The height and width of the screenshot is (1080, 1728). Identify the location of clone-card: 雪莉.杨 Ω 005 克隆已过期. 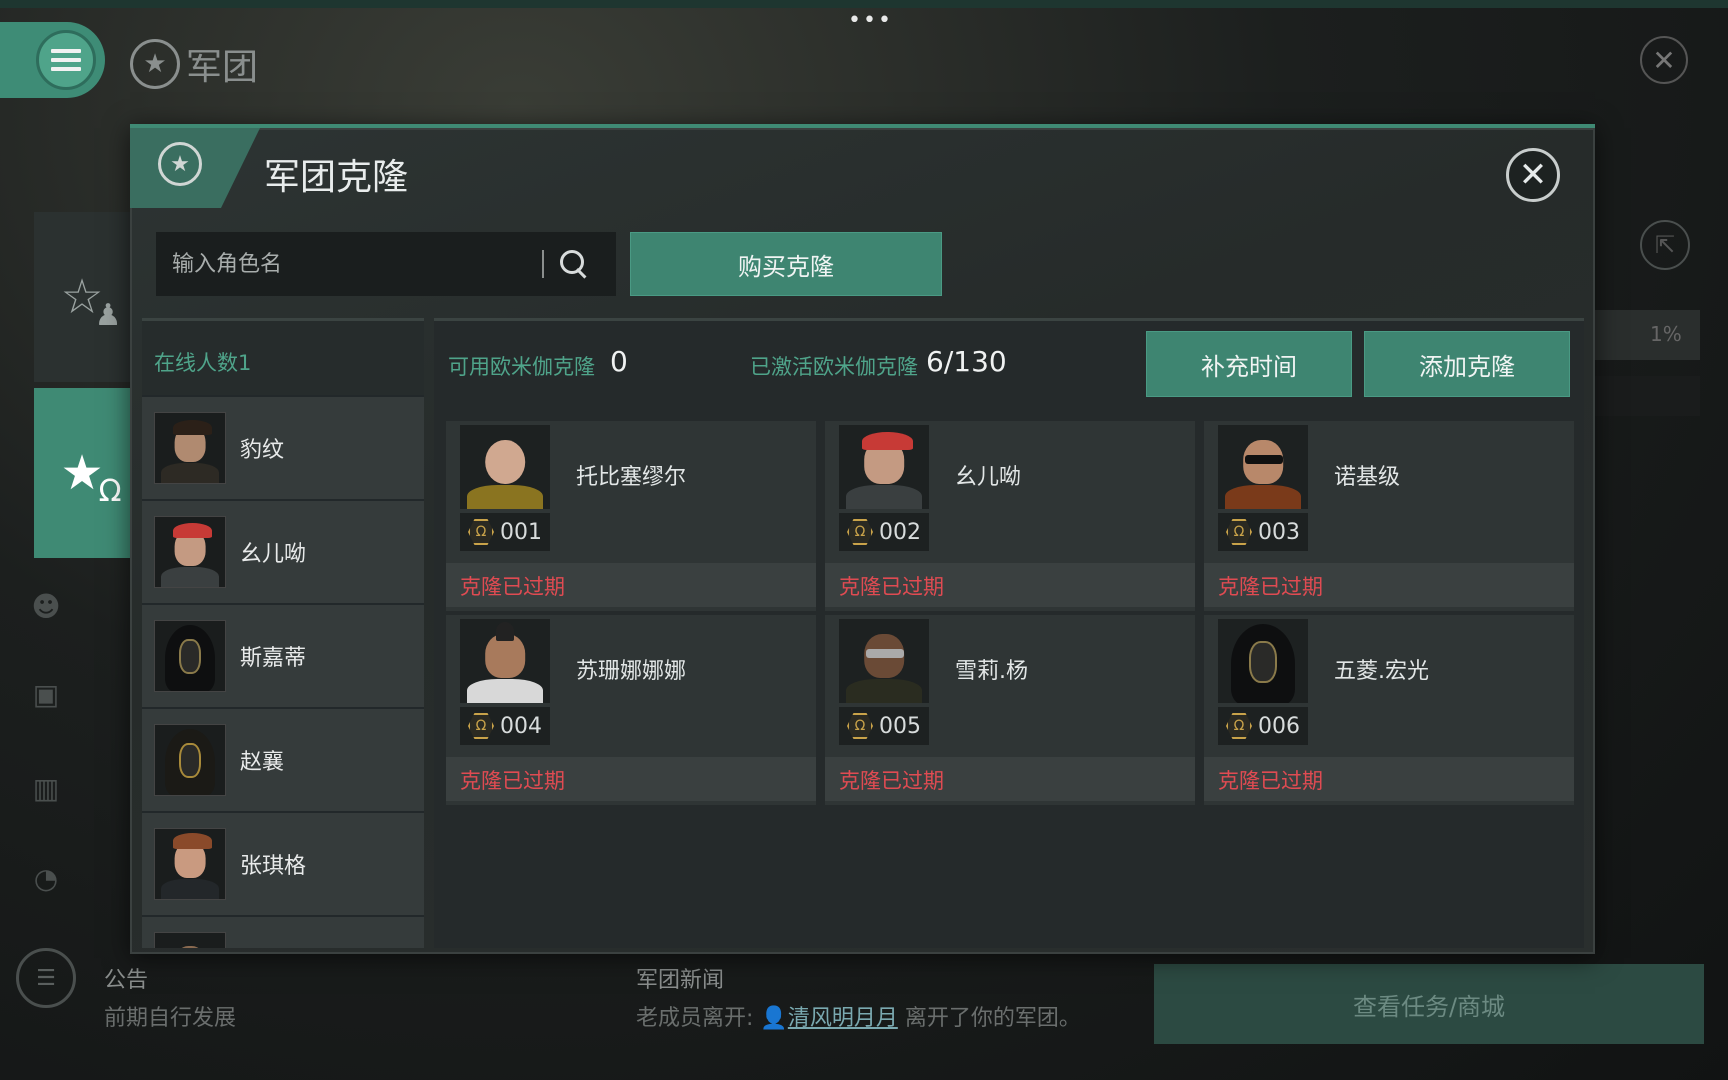
(1010, 710).